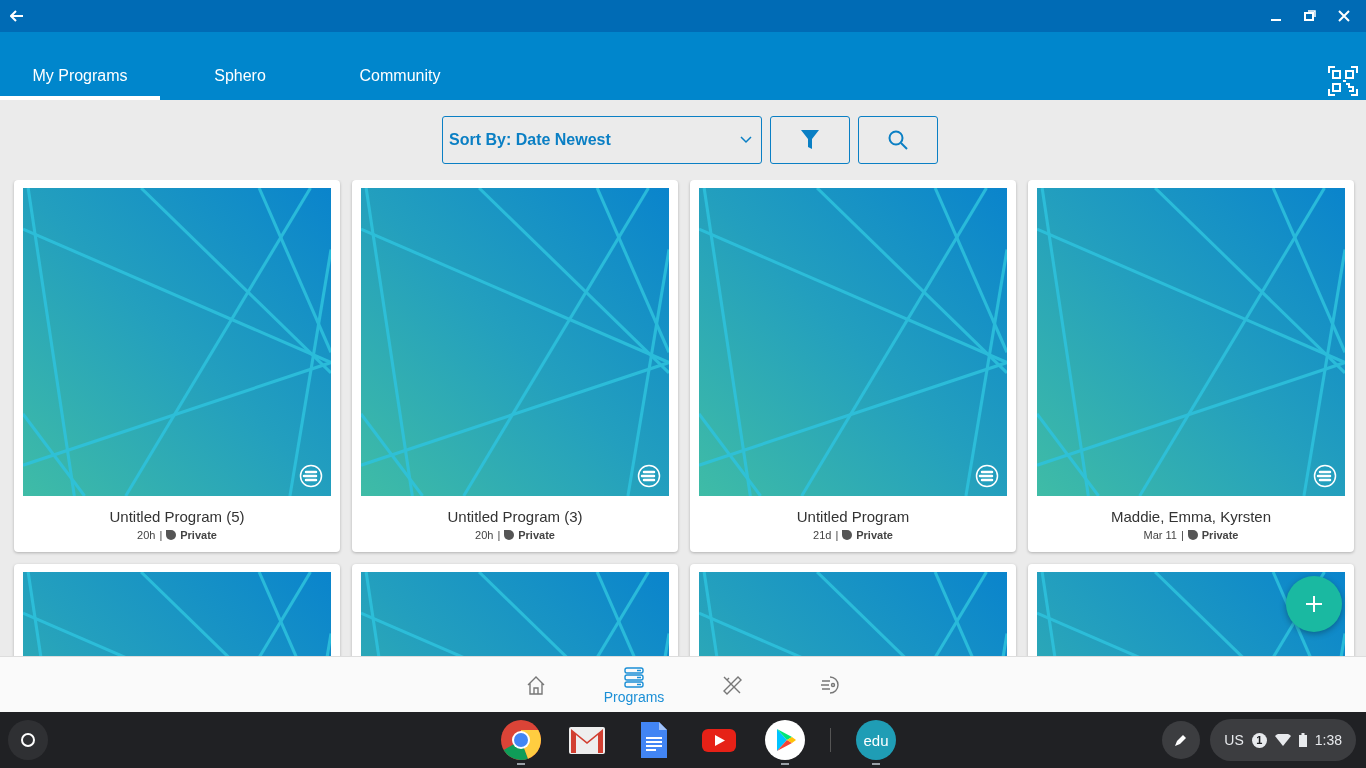  Describe the element at coordinates (240, 78) in the screenshot. I see `tab: Sphero` at that location.